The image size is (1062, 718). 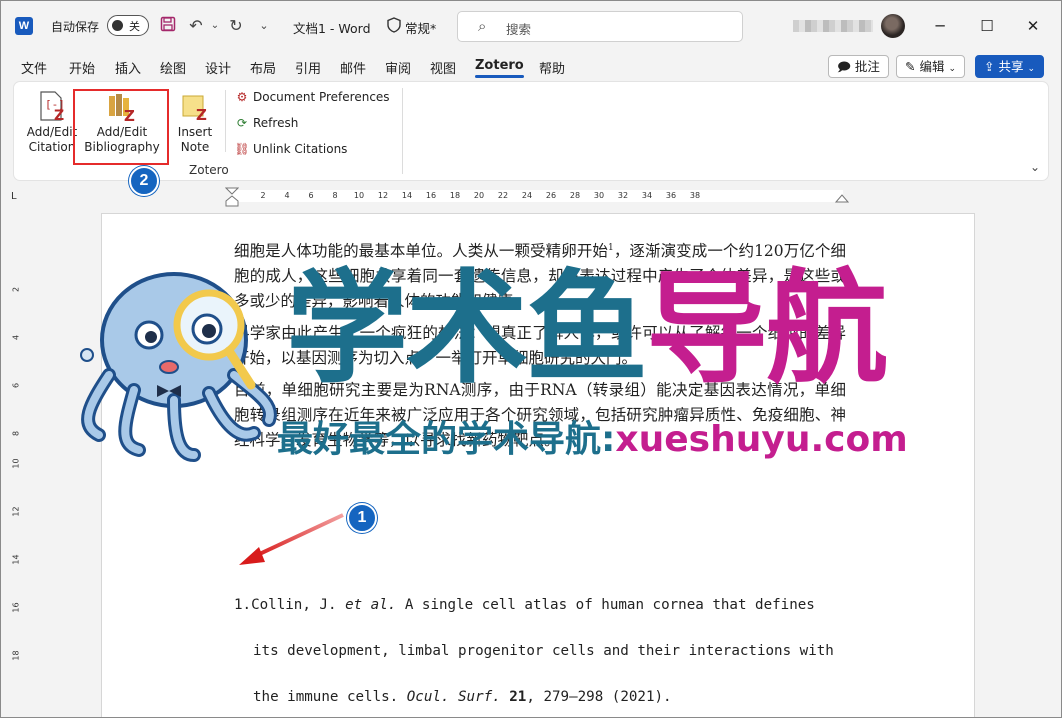 I want to click on undo-dropdown-icon: ⌄, so click(x=215, y=26).